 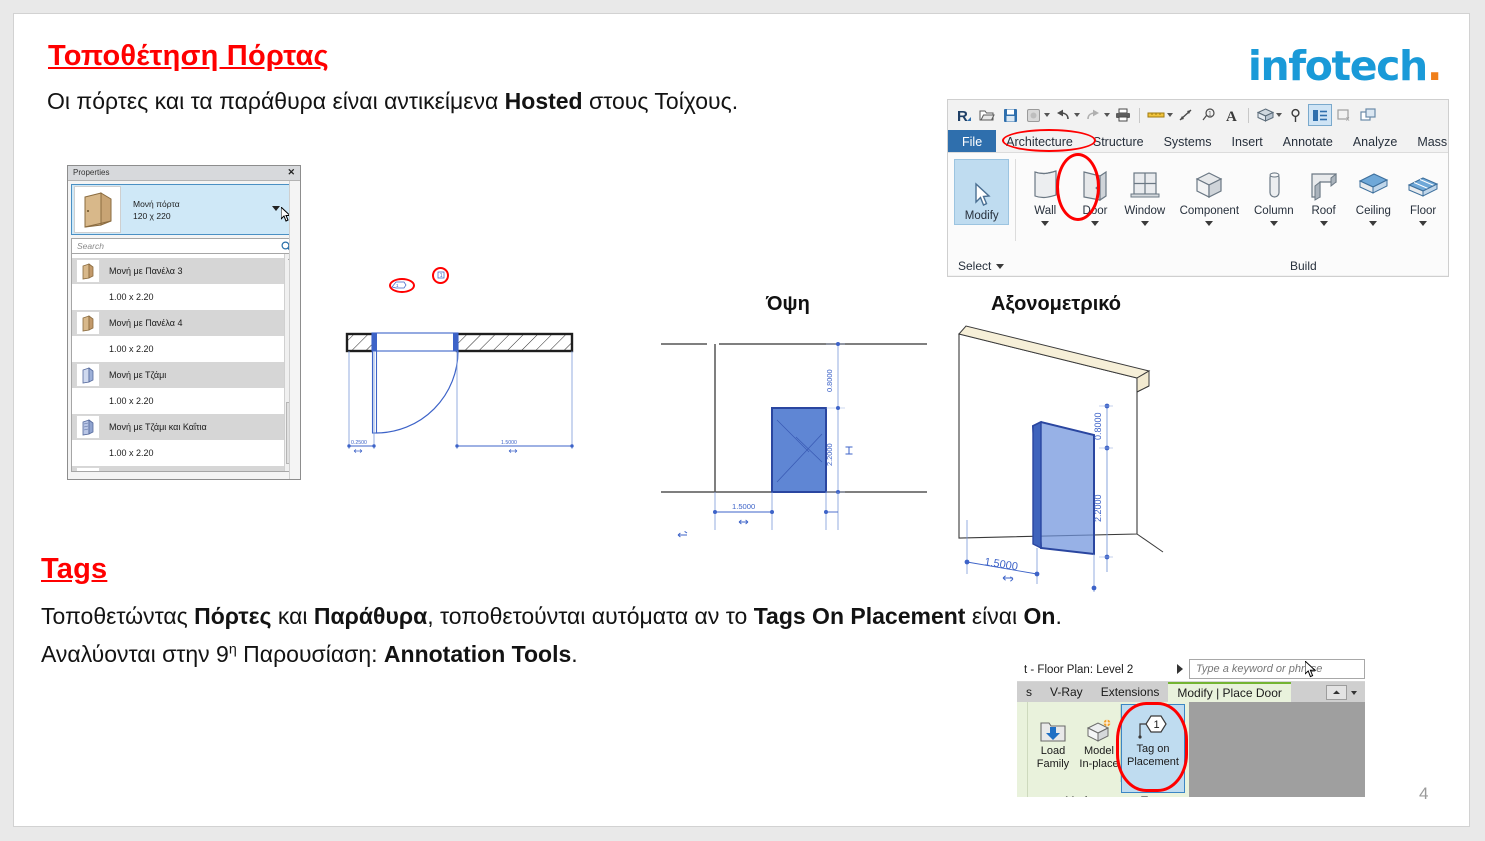 I want to click on list-item: Μονή με Τζάμι και Καΐτια, so click(x=184, y=427).